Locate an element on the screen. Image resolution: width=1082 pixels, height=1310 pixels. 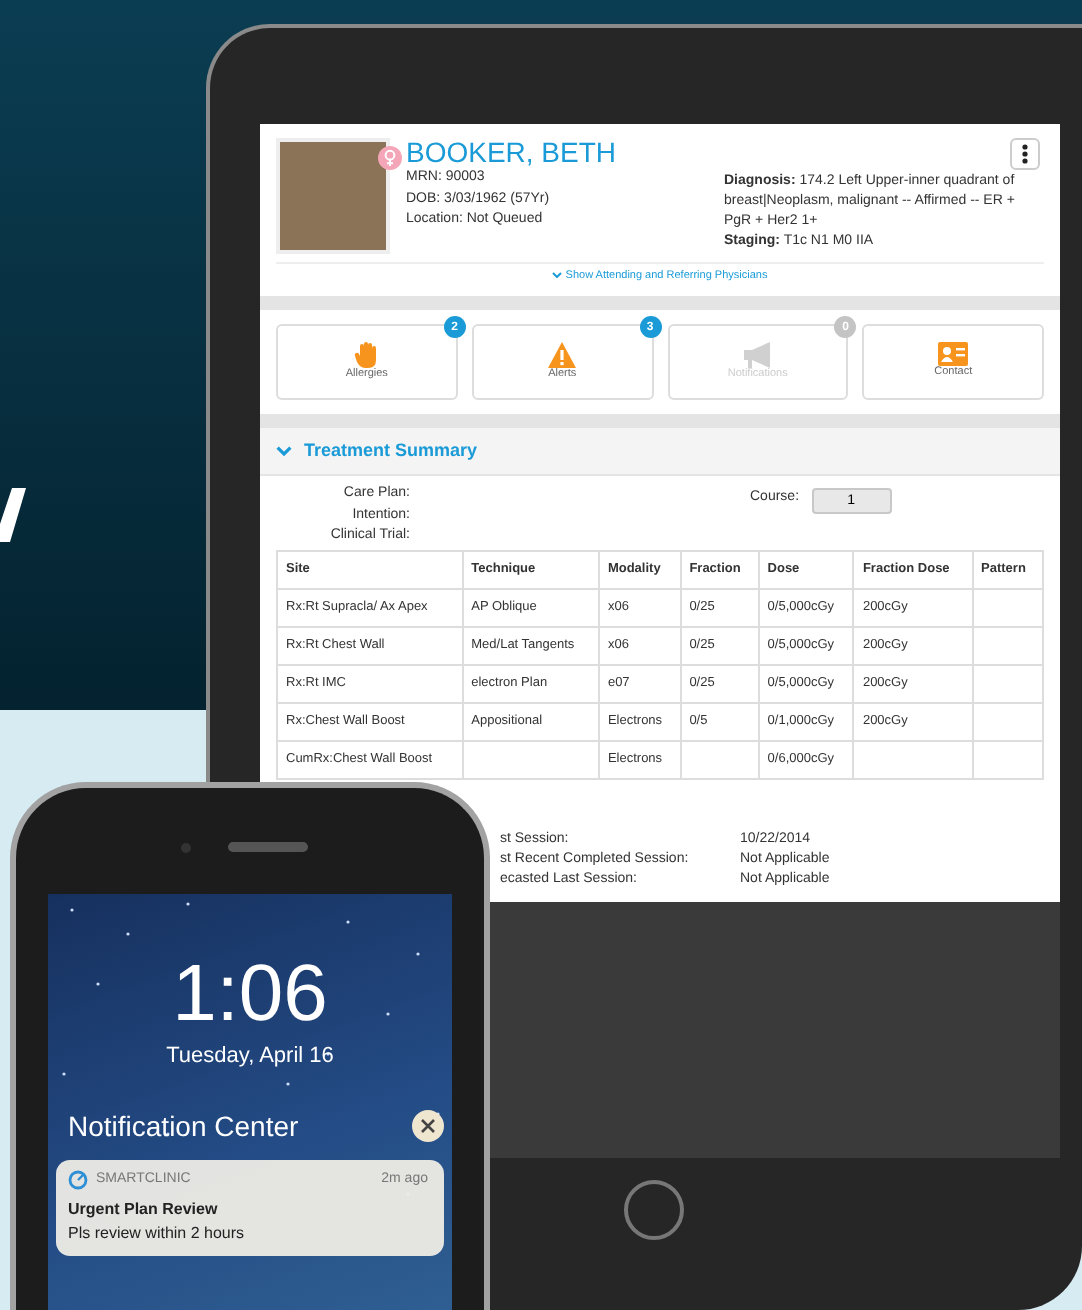
notification-center-title: Notification Center is located at coordinates (183, 1126).